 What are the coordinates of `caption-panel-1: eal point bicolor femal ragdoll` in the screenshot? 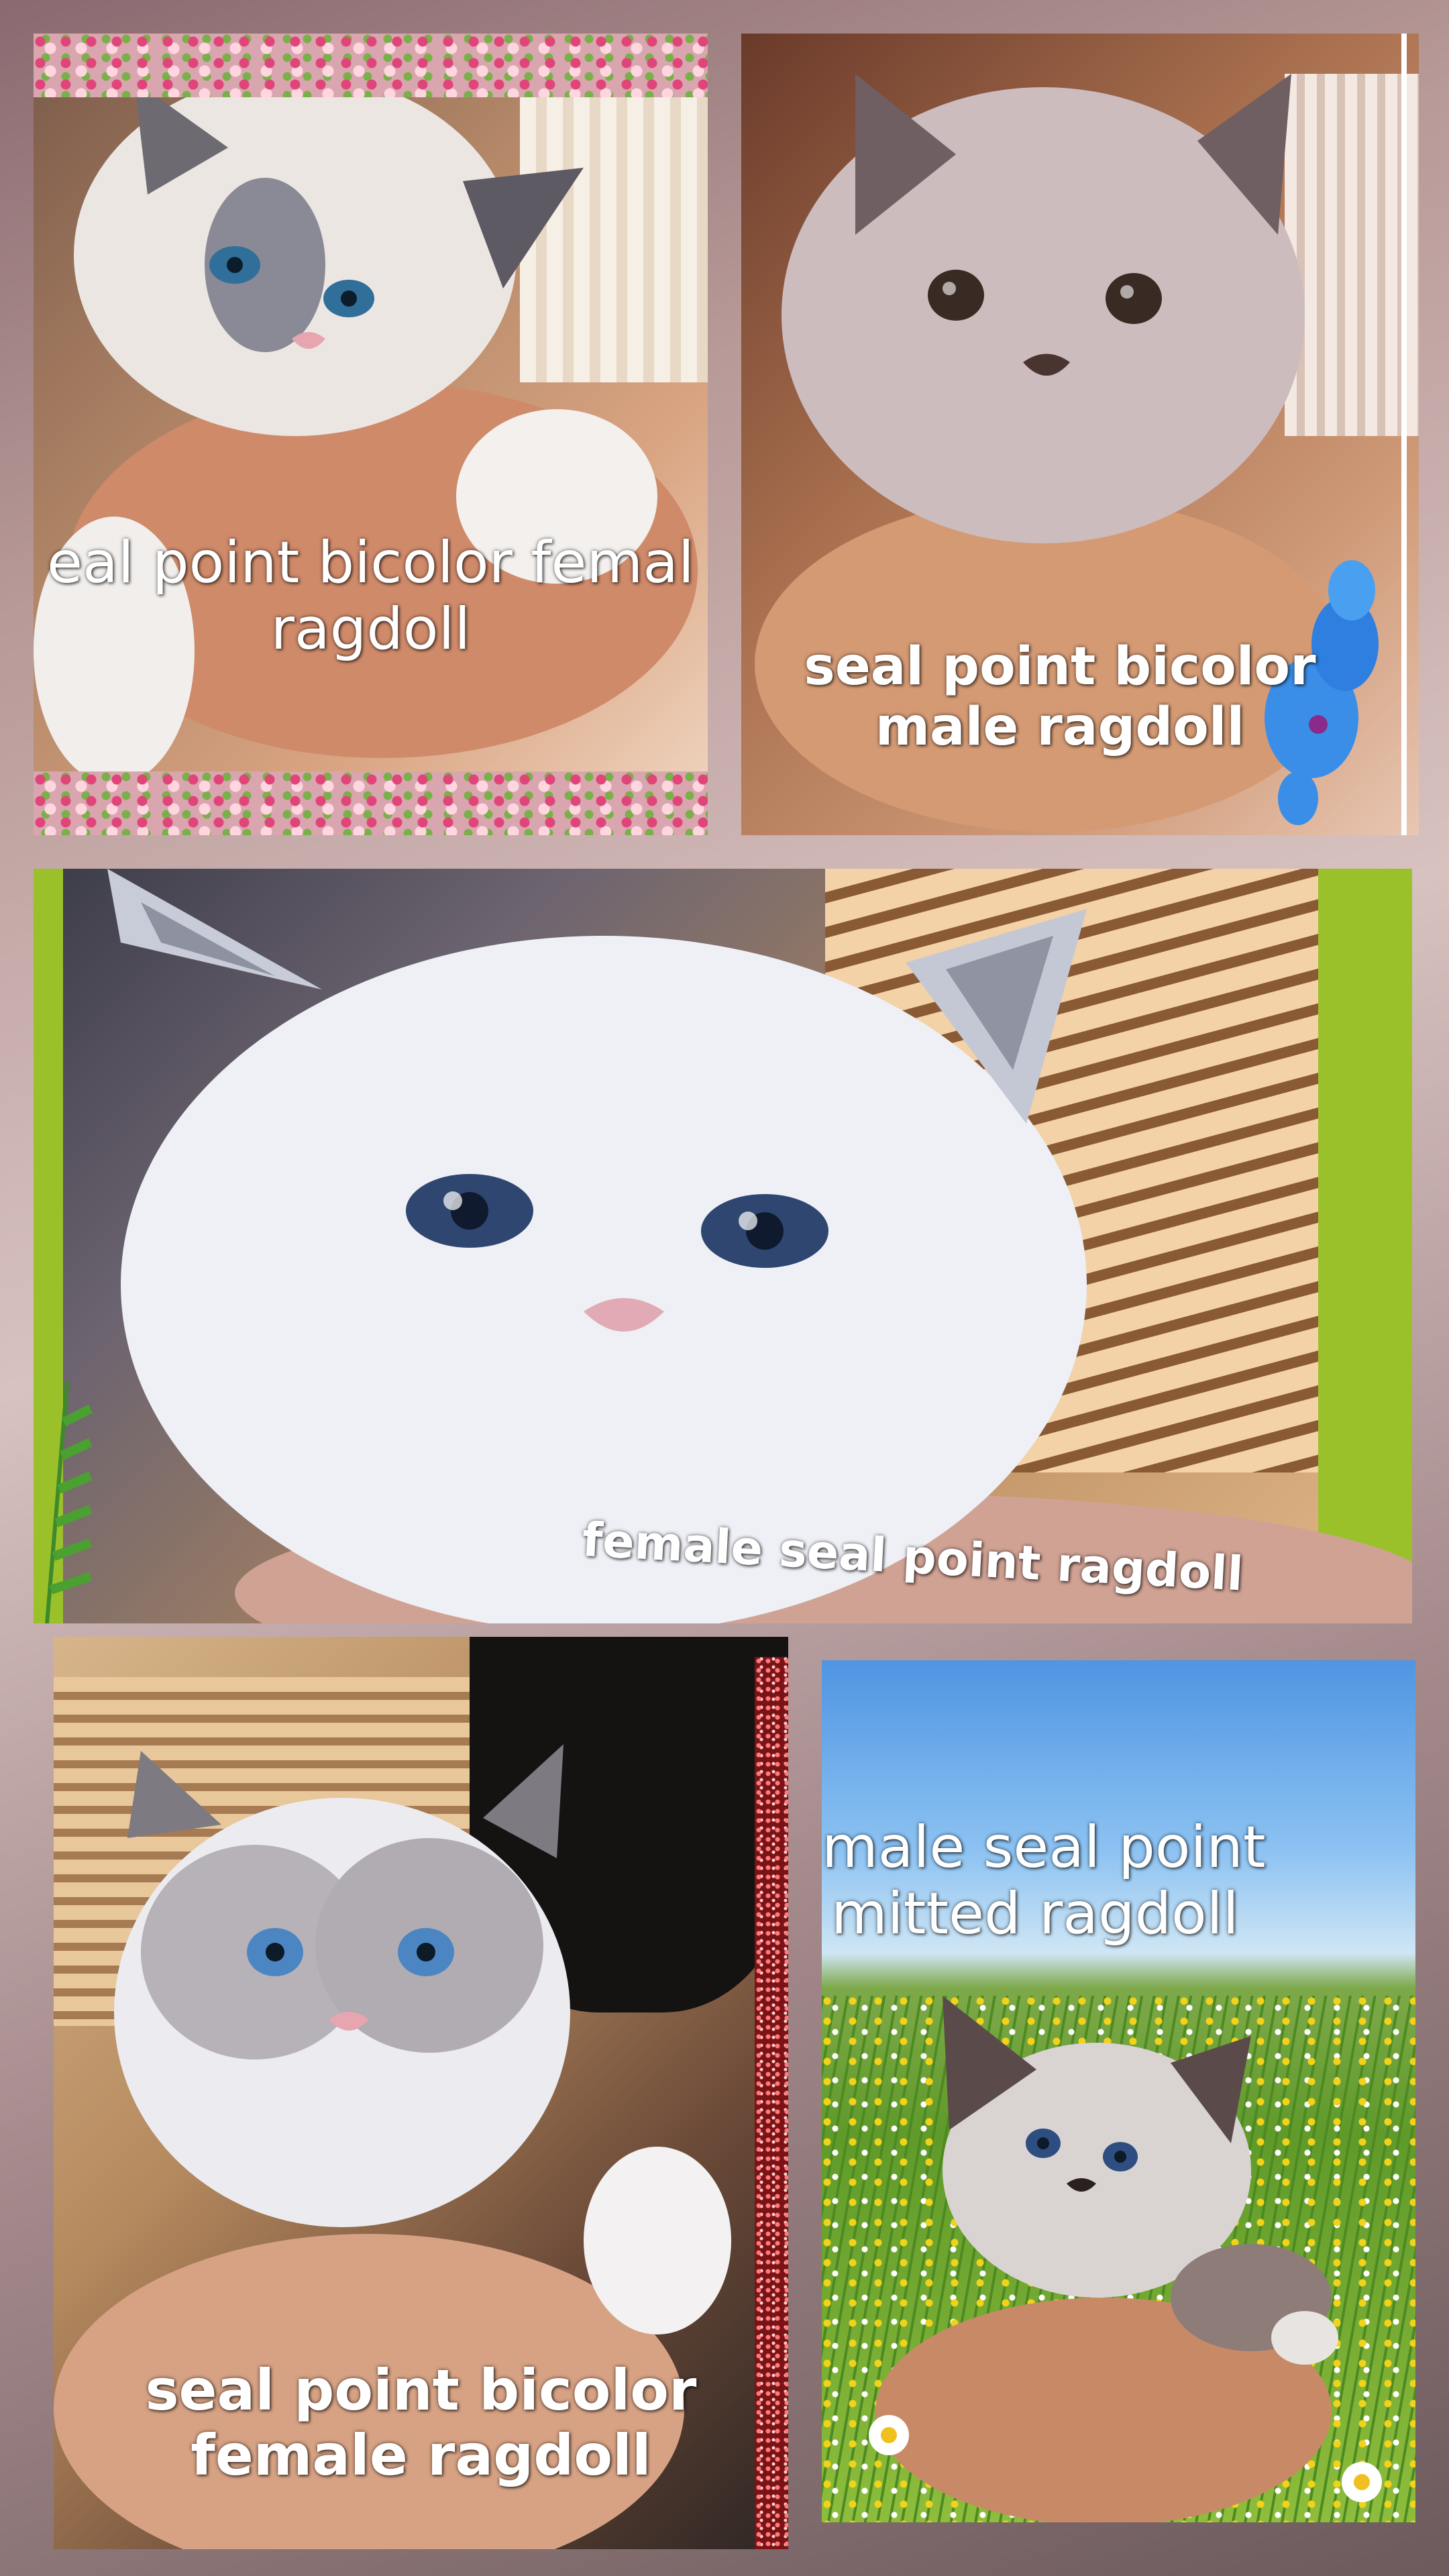 It's located at (371, 596).